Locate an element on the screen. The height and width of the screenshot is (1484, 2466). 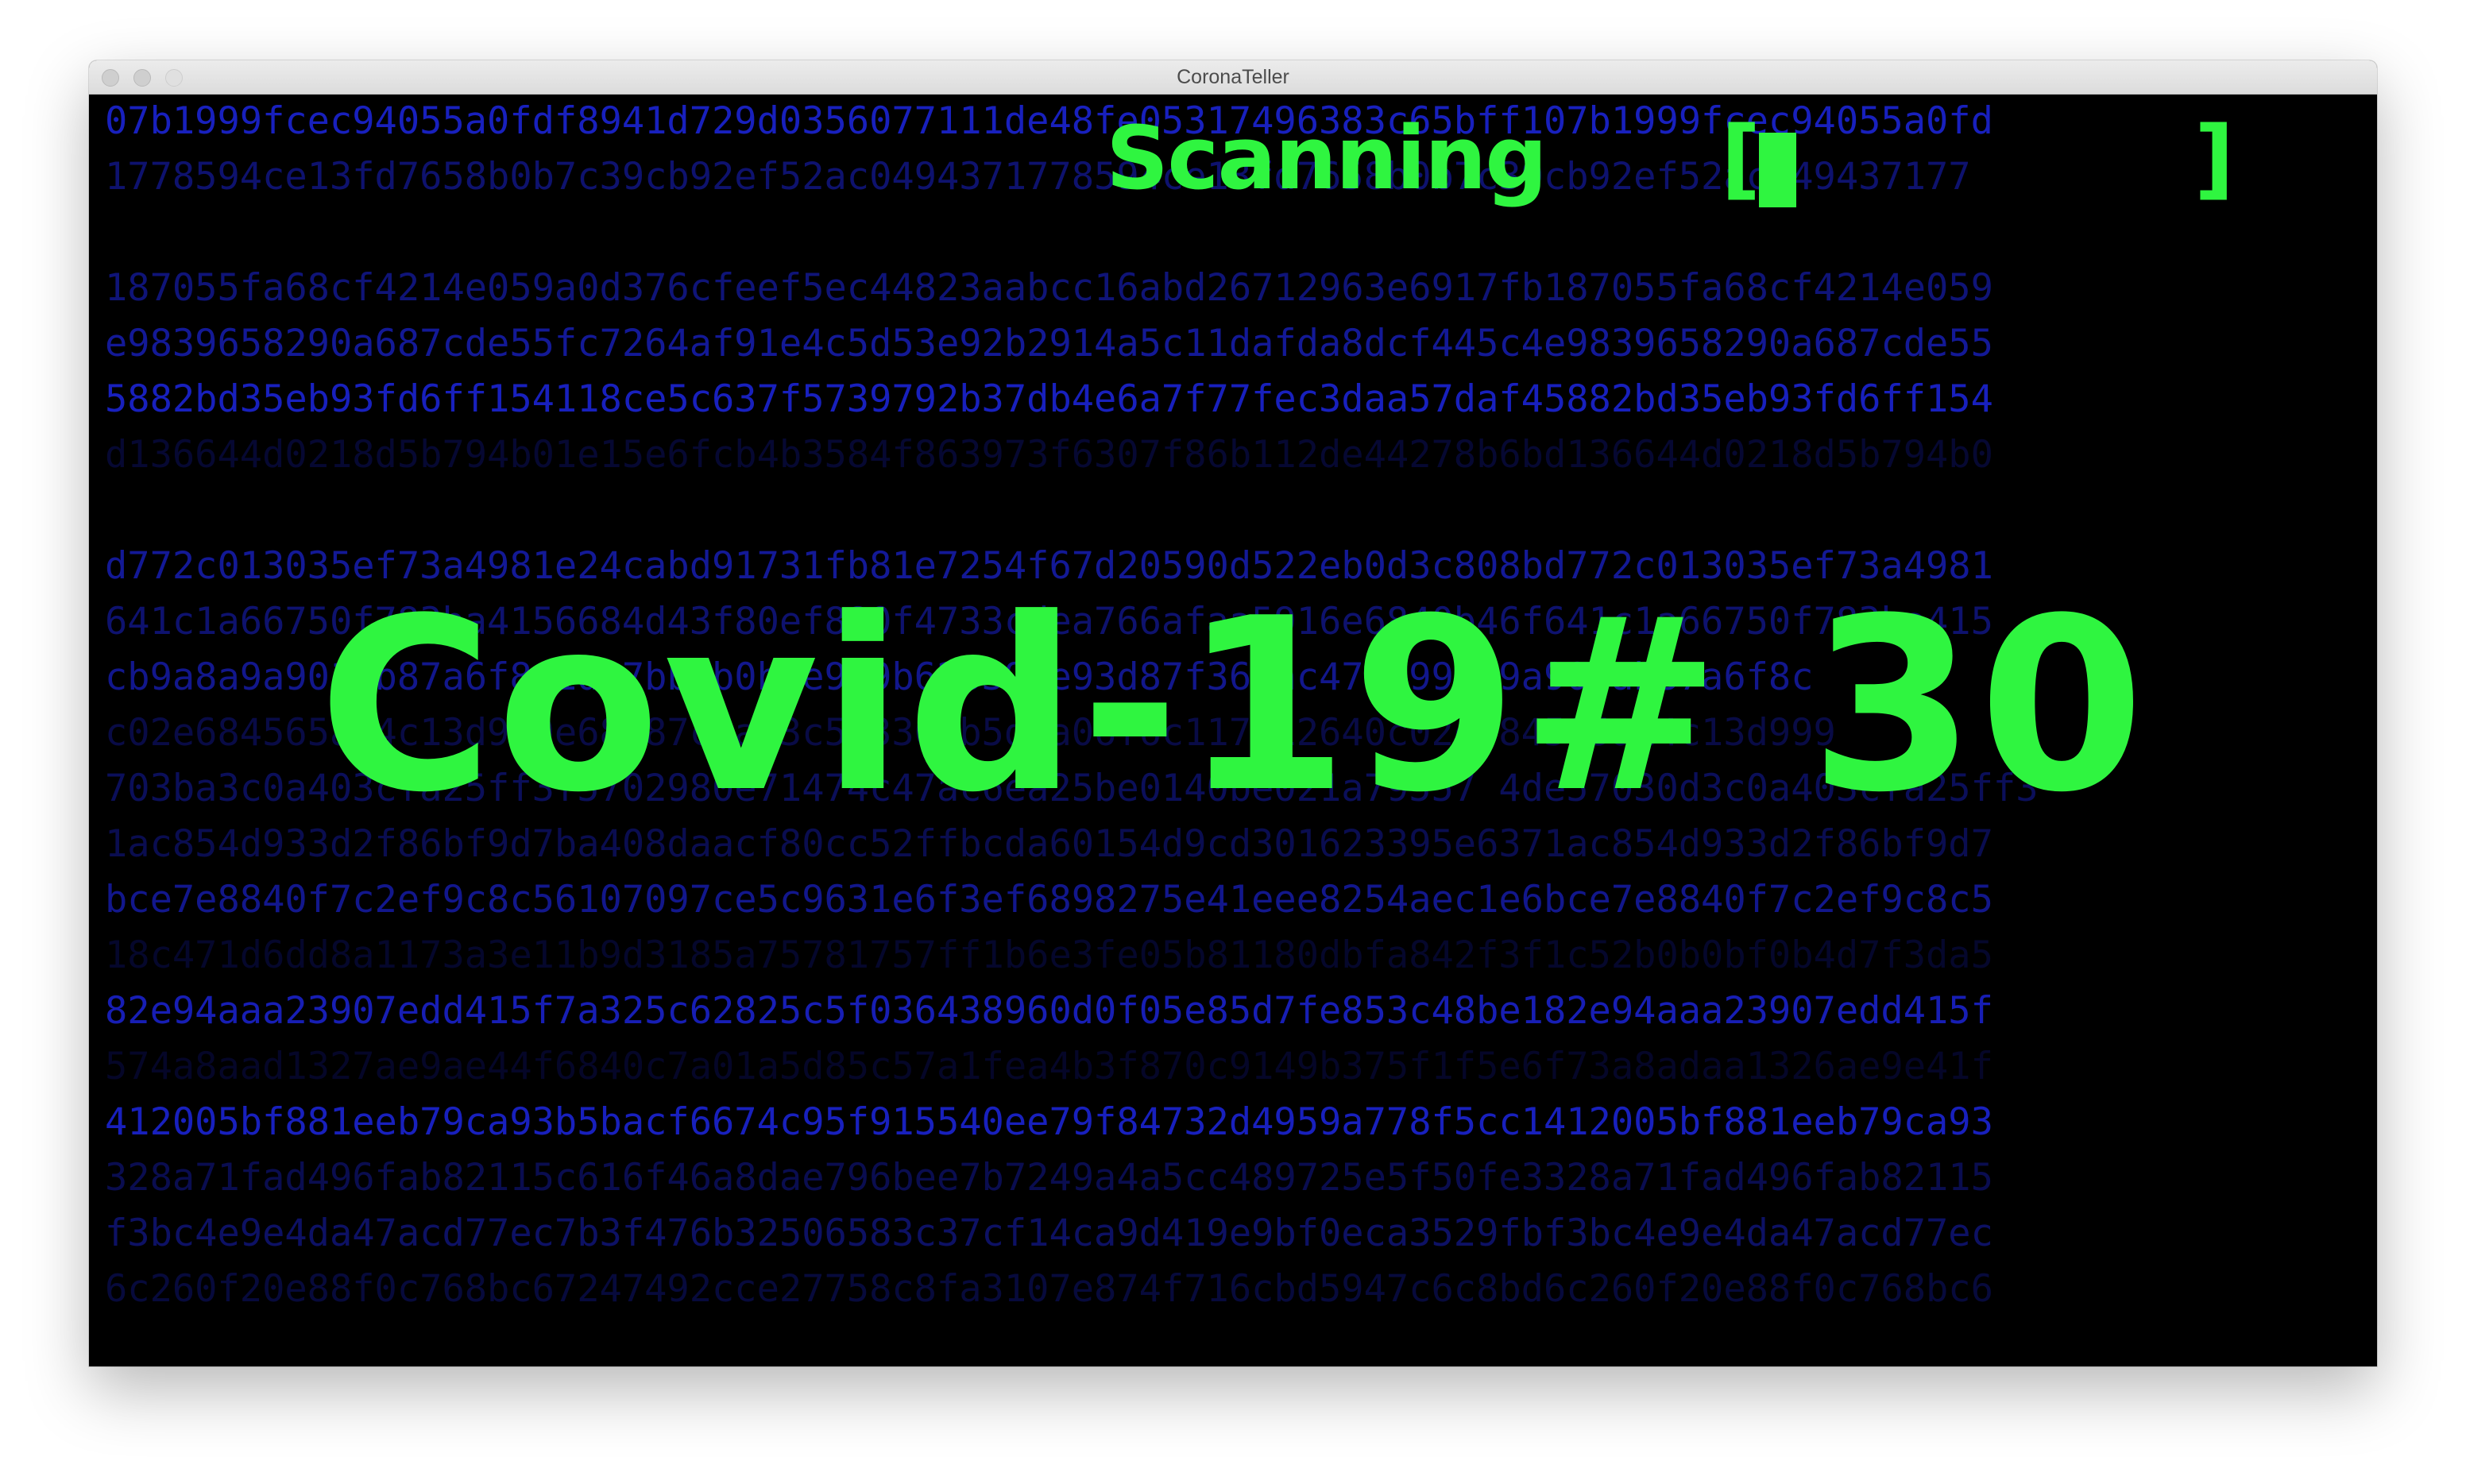
covid-count-headline: Covid-19# 30 is located at coordinates (1233, 705).